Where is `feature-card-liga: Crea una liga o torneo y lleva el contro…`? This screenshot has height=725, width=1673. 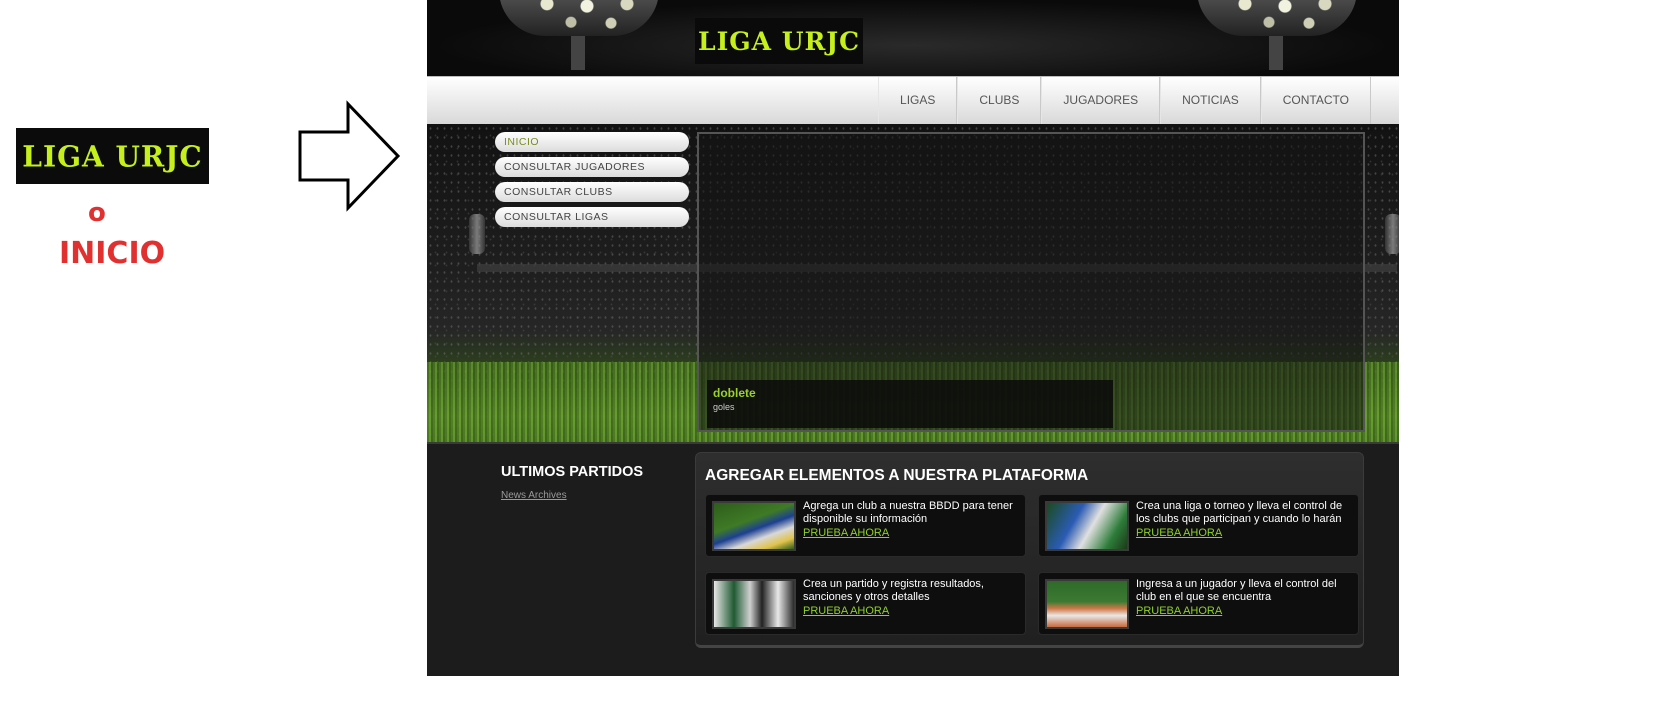
feature-card-liga: Crea una liga o torneo y lleva el contro… is located at coordinates (1198, 525).